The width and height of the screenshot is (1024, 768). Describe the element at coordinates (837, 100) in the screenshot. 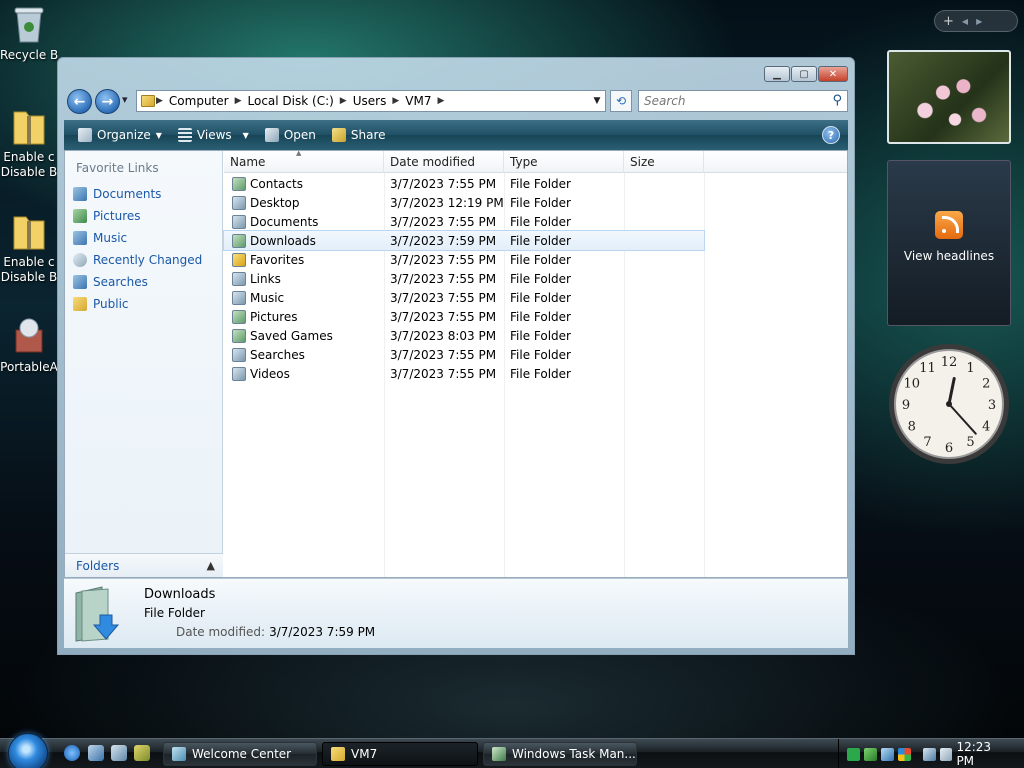

I see `search-icon: ⚲` at that location.